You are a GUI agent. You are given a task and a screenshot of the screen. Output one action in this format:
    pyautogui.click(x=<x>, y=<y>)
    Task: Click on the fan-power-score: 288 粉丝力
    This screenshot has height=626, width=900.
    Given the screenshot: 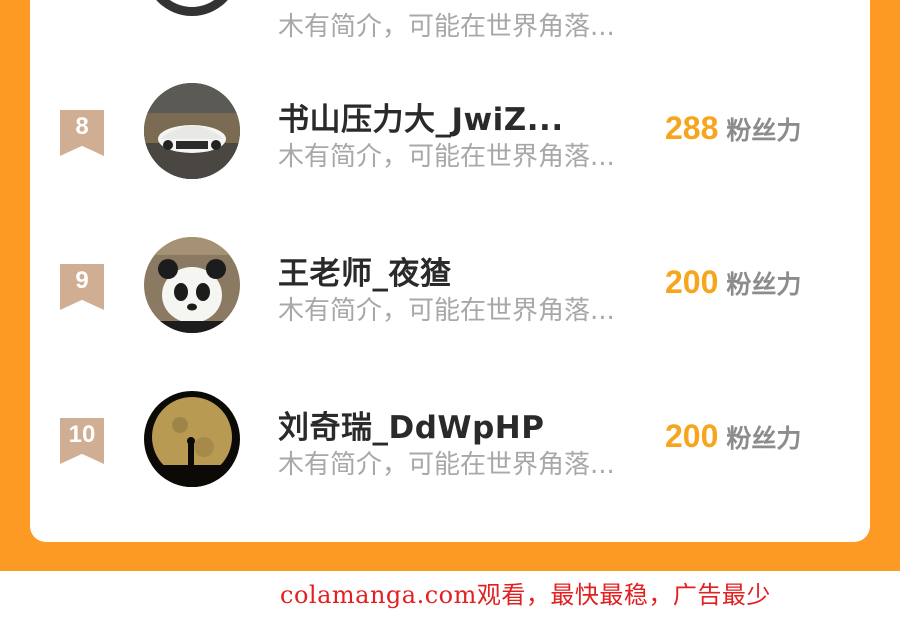 What is the action you would take?
    pyautogui.click(x=733, y=128)
    